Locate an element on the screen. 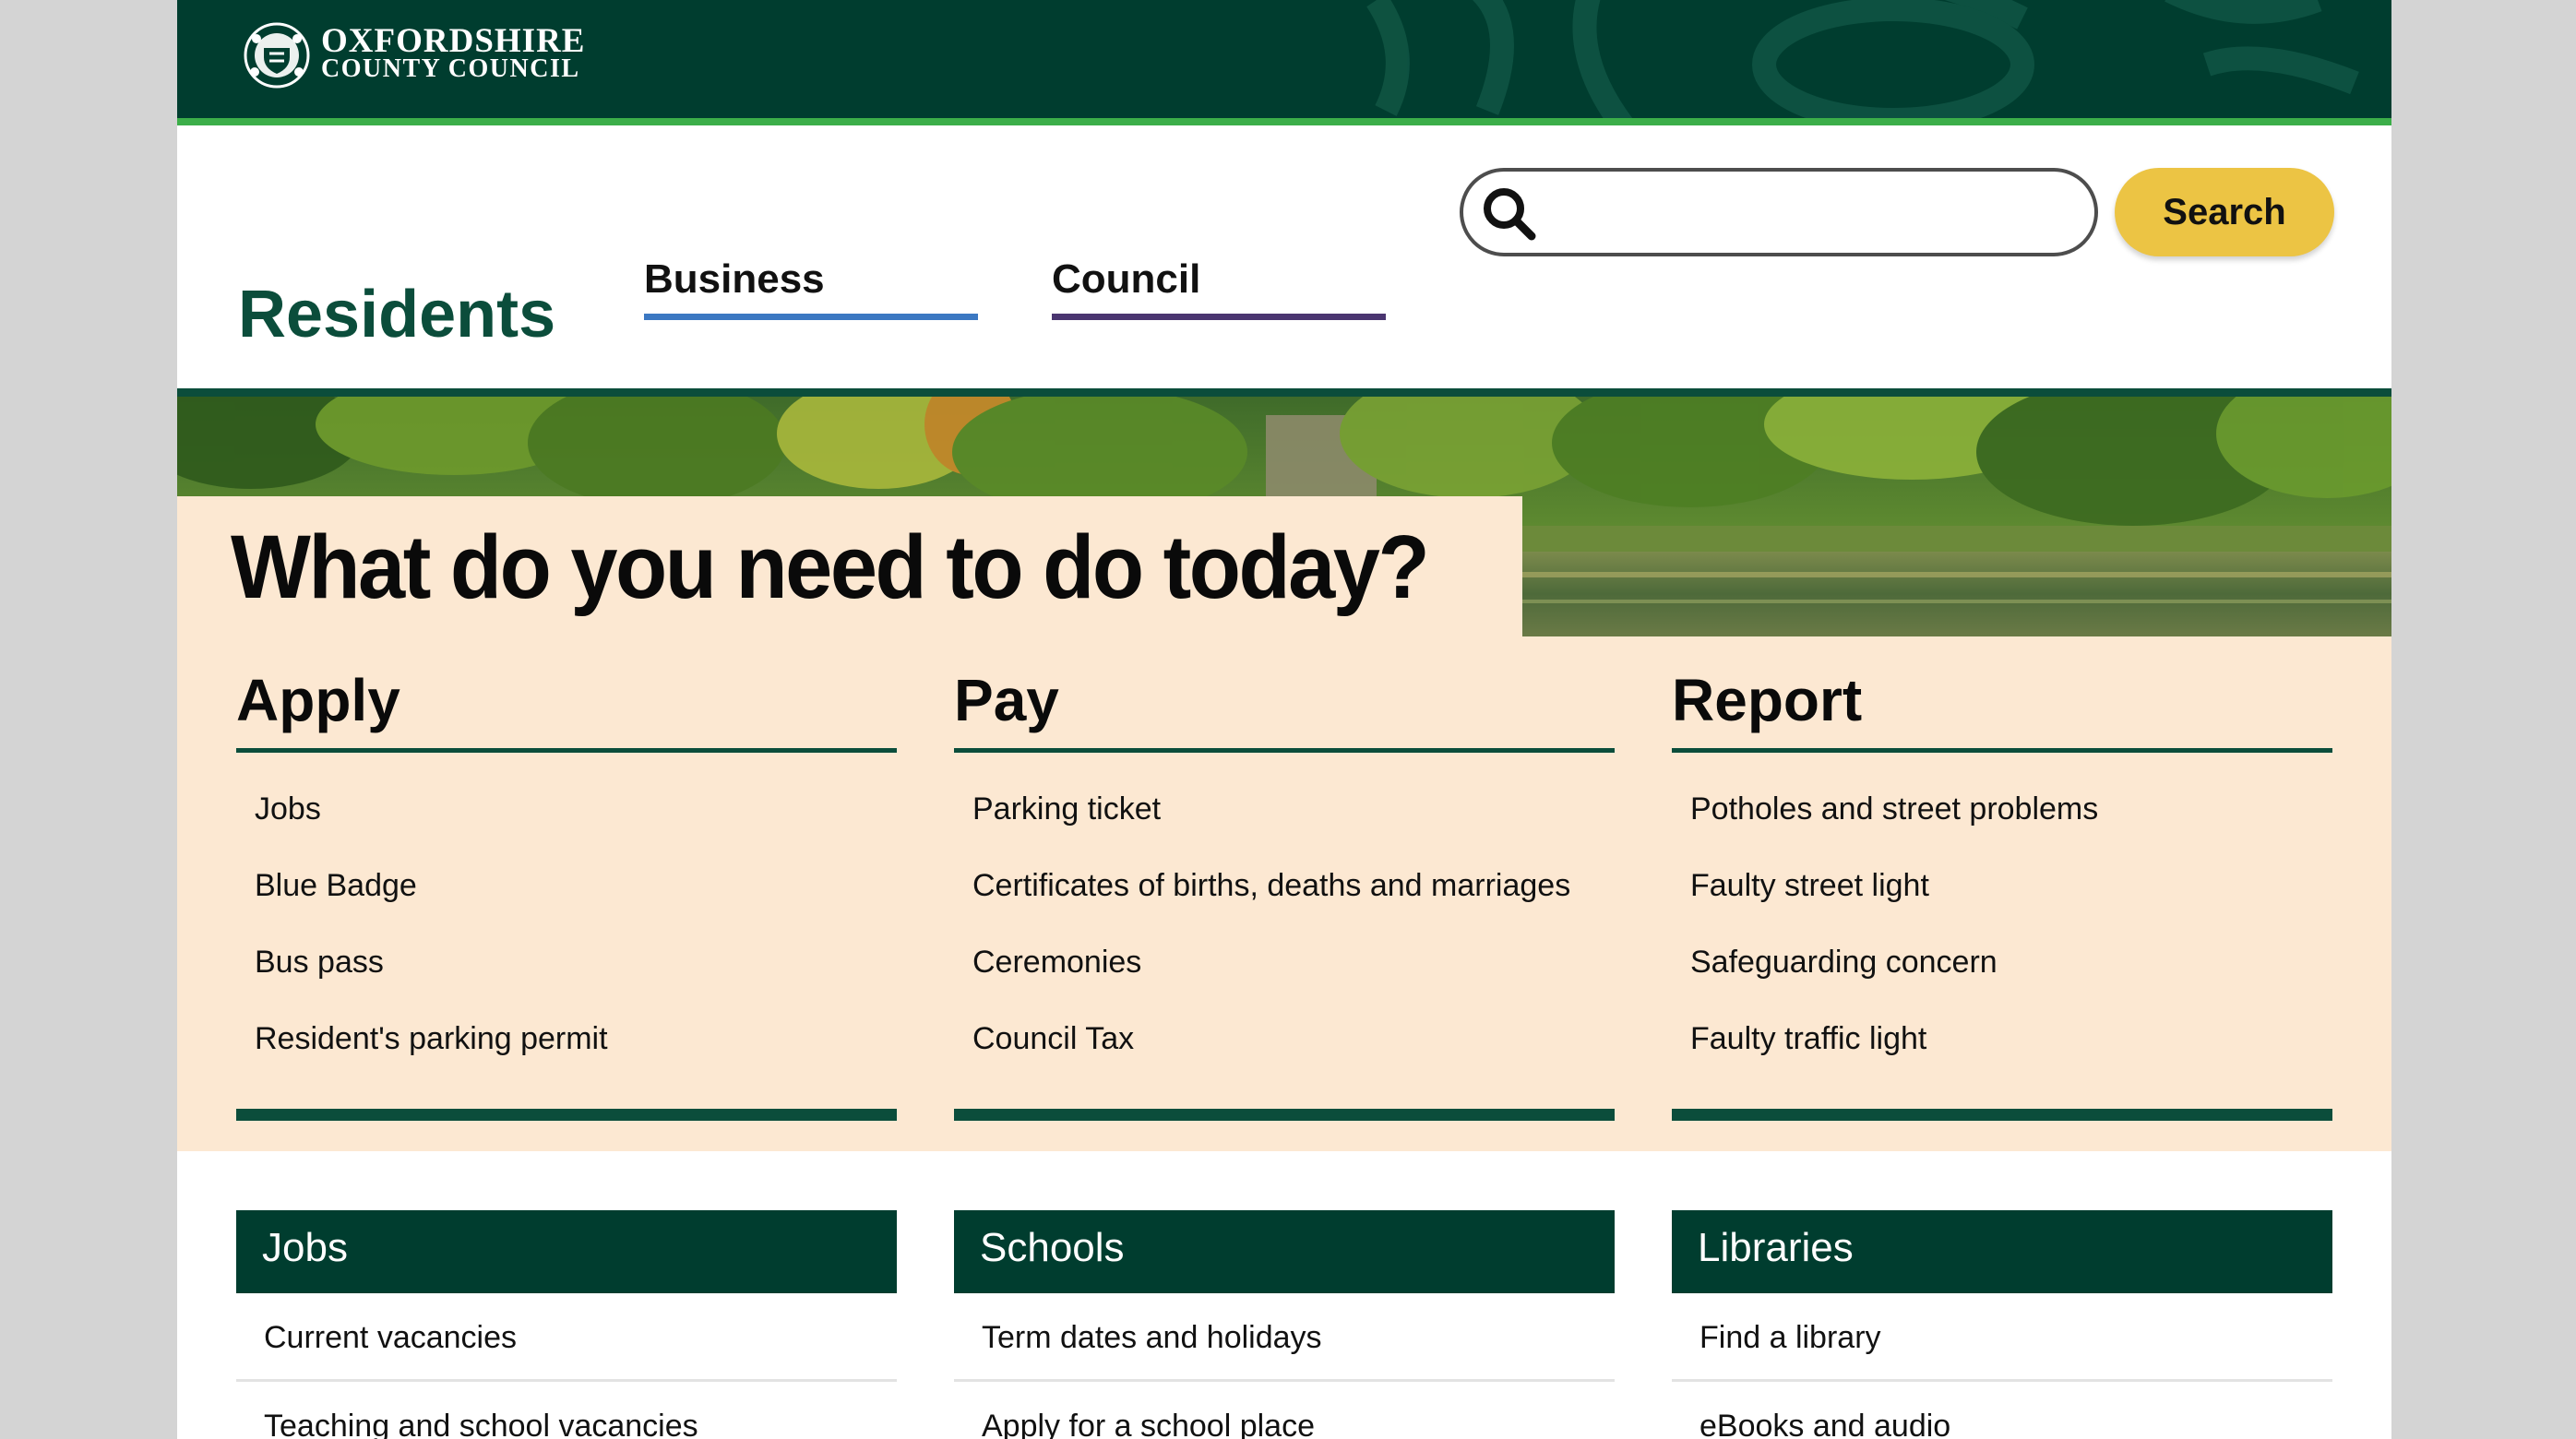  council-logo: OXFORDSHIRE COUNTY COUNCIL is located at coordinates (413, 55).